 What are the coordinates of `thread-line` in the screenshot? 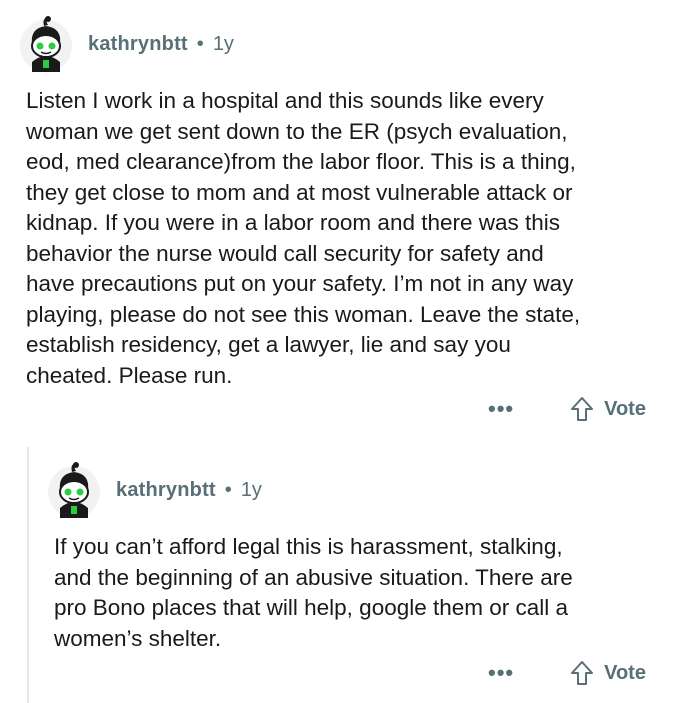 It's located at (28, 575).